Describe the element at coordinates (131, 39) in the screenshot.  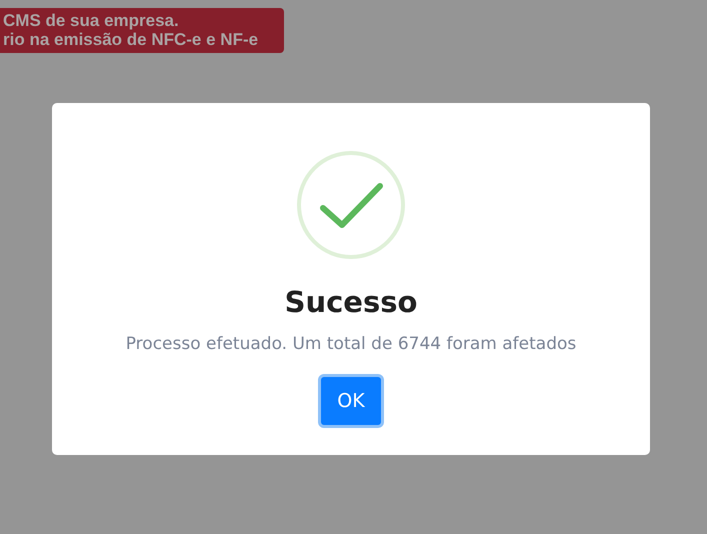
I see `alert-text: rio na emissão de NFC-e e NF-e` at that location.